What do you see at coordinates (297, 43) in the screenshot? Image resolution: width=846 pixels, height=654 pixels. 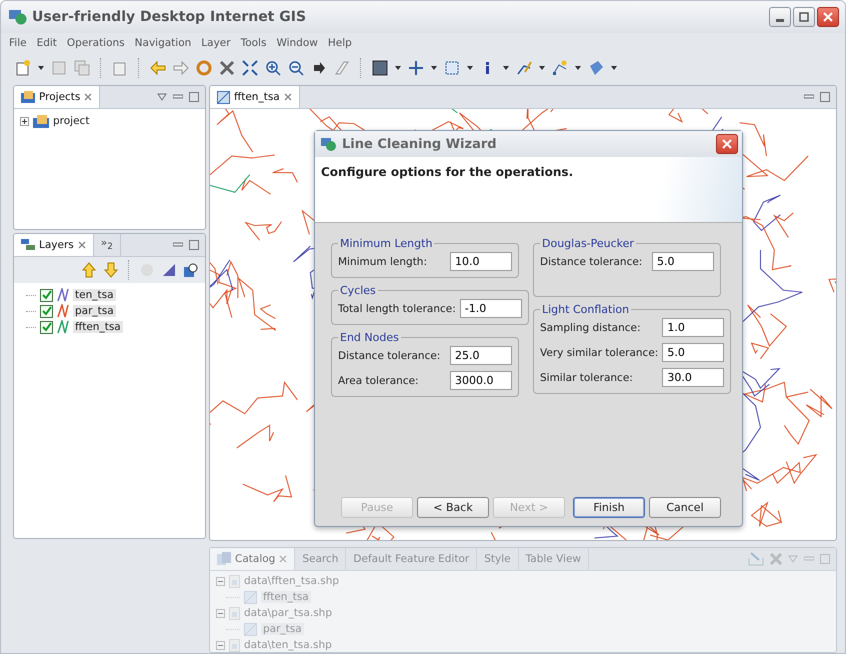 I see `menu-item: Window` at bounding box center [297, 43].